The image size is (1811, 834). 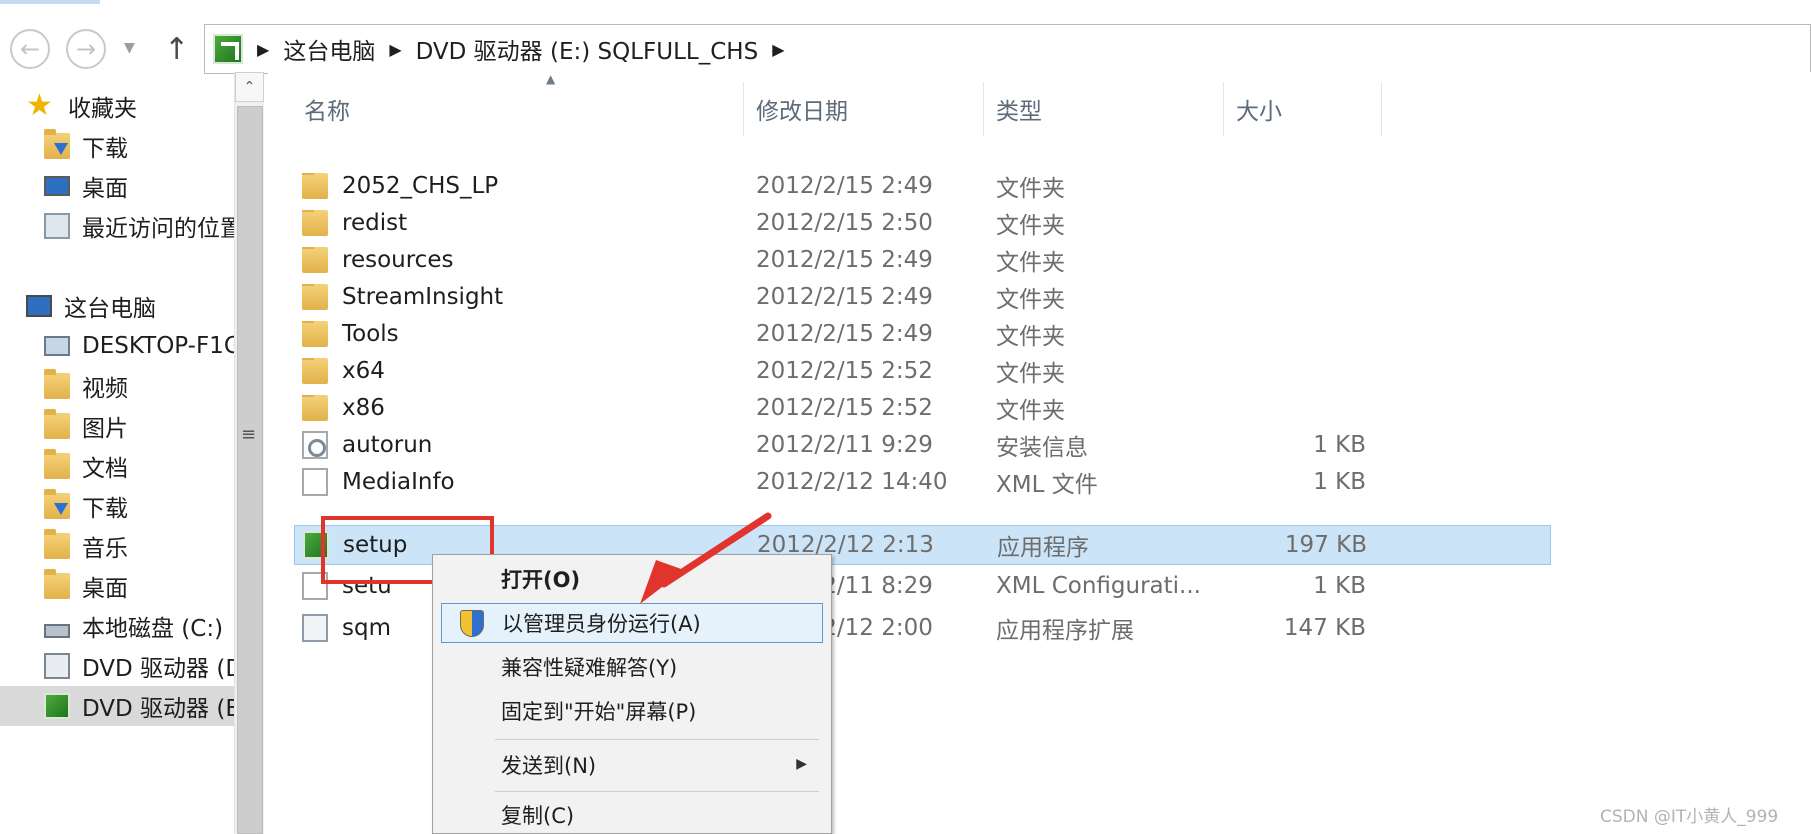 What do you see at coordinates (844, 223) in the screenshot?
I see `file-date: 2012/2/15 2:50` at bounding box center [844, 223].